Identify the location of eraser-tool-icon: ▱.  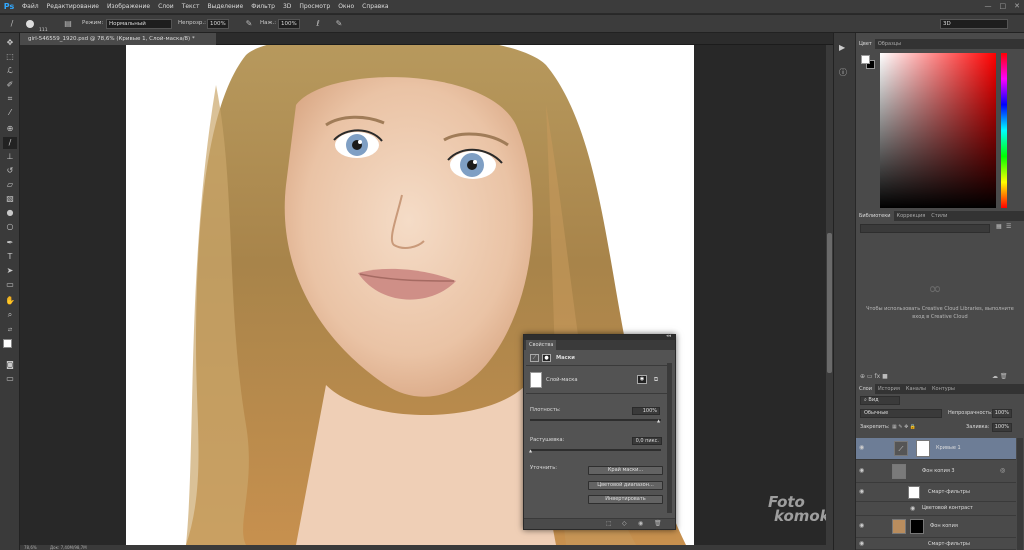
(10, 185).